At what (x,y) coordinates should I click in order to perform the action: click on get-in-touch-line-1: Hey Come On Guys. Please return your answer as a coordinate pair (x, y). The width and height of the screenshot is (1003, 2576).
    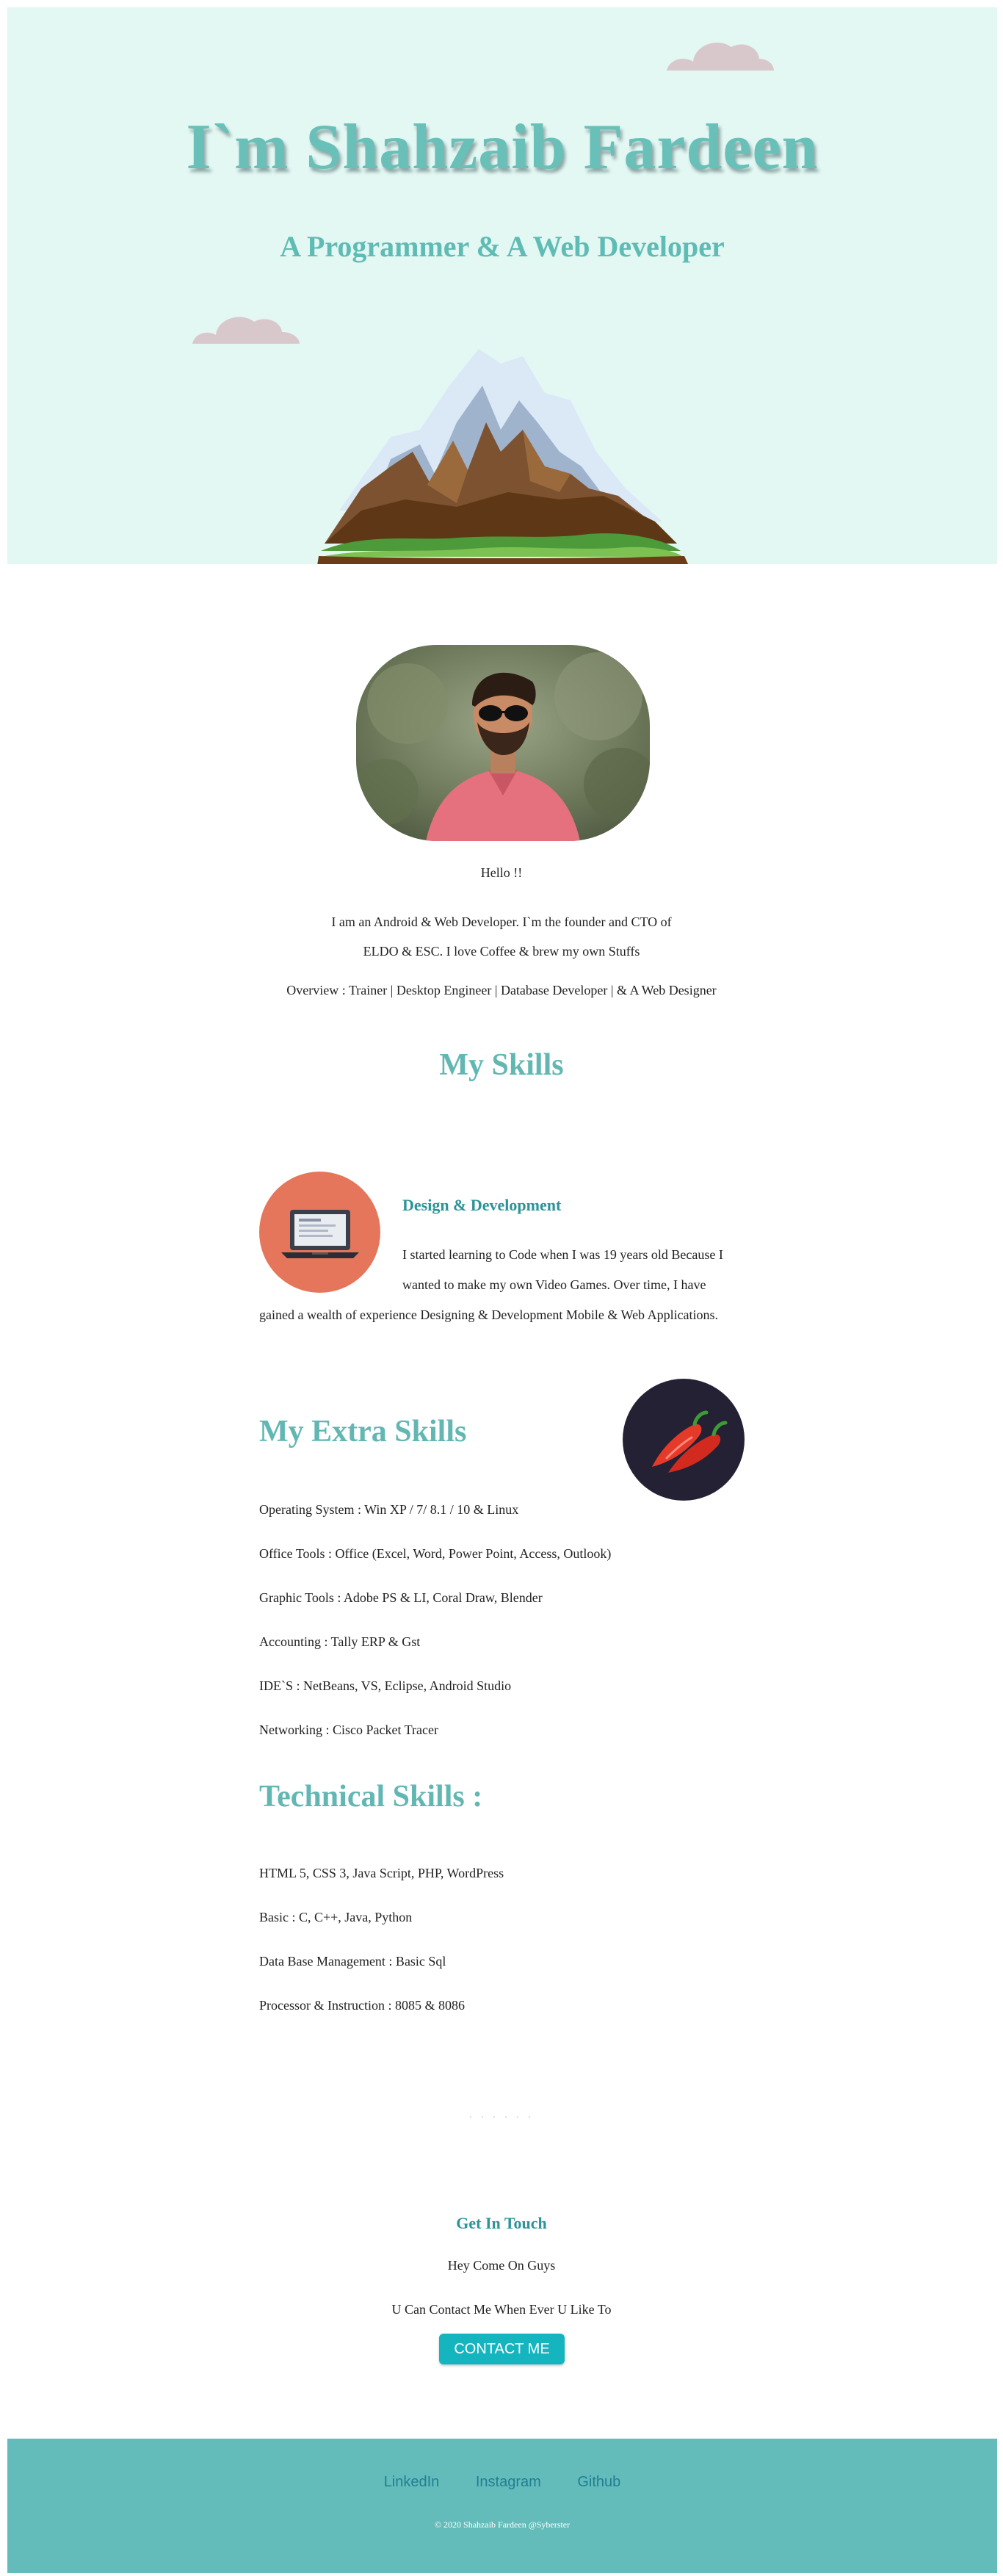
    Looking at the image, I should click on (501, 2266).